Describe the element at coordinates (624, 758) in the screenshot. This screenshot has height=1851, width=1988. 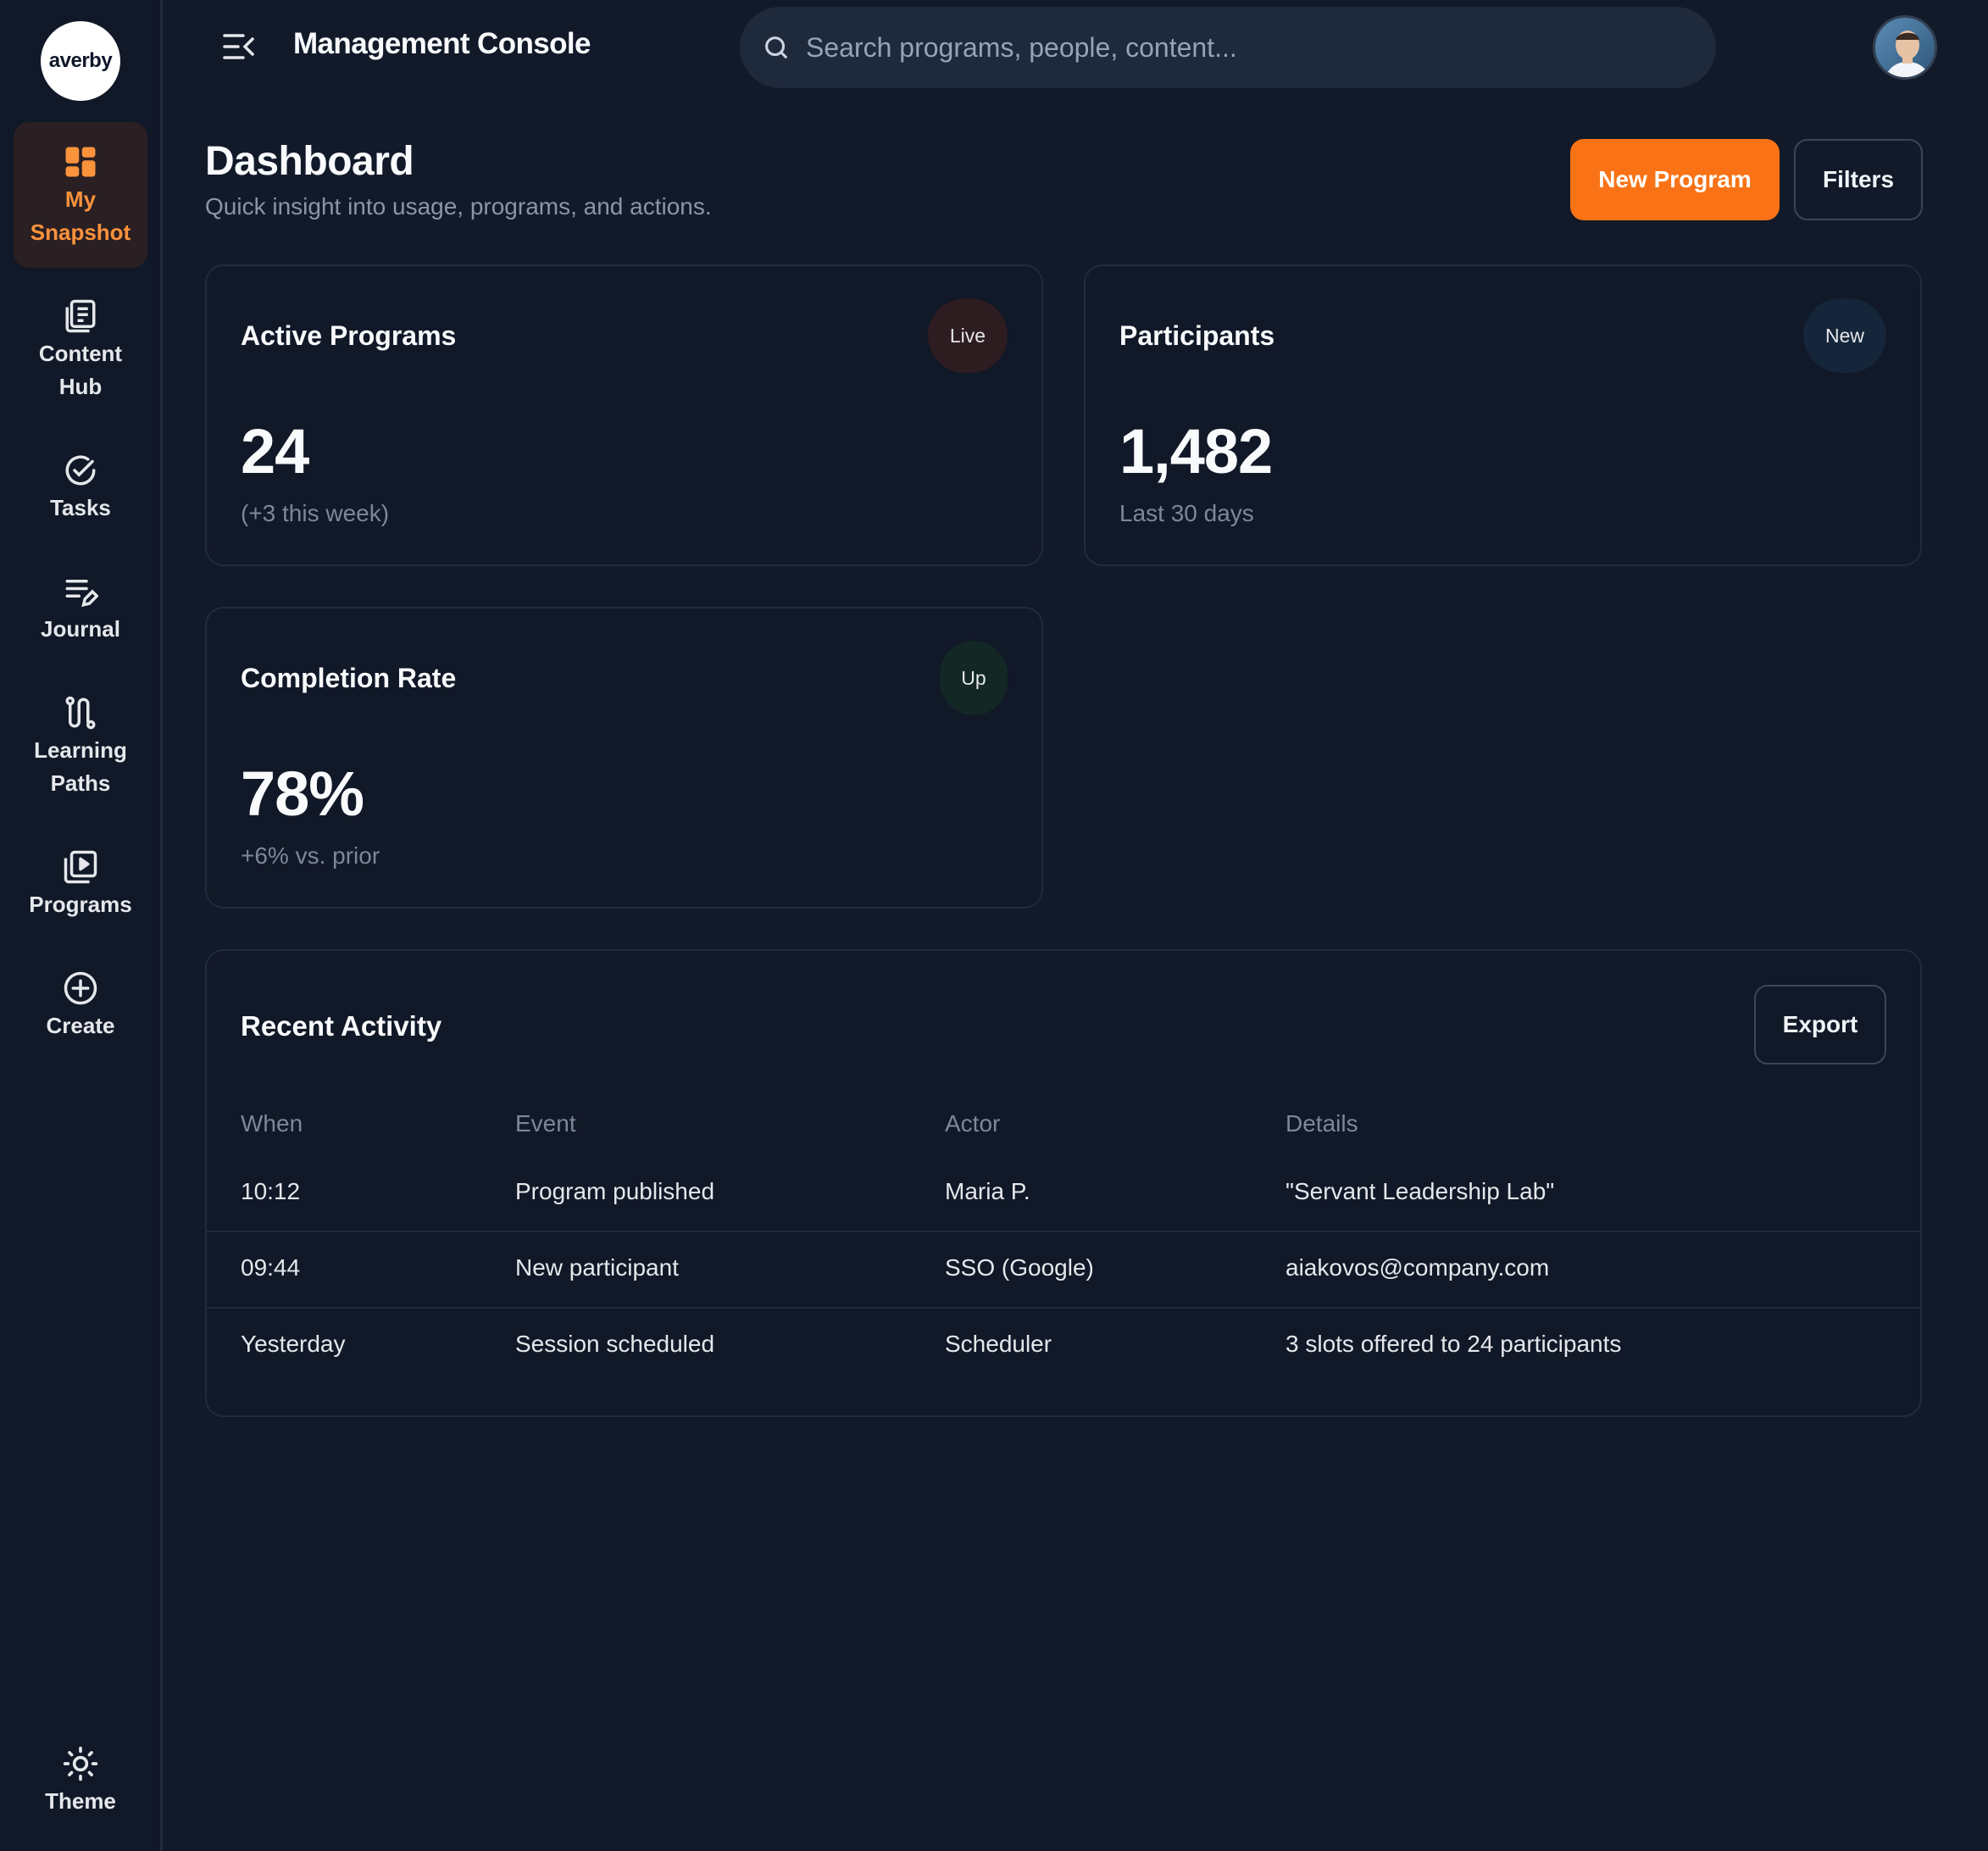
I see `completion-rate-card: Completion Rate Up 78% +6% vs. prior` at that location.